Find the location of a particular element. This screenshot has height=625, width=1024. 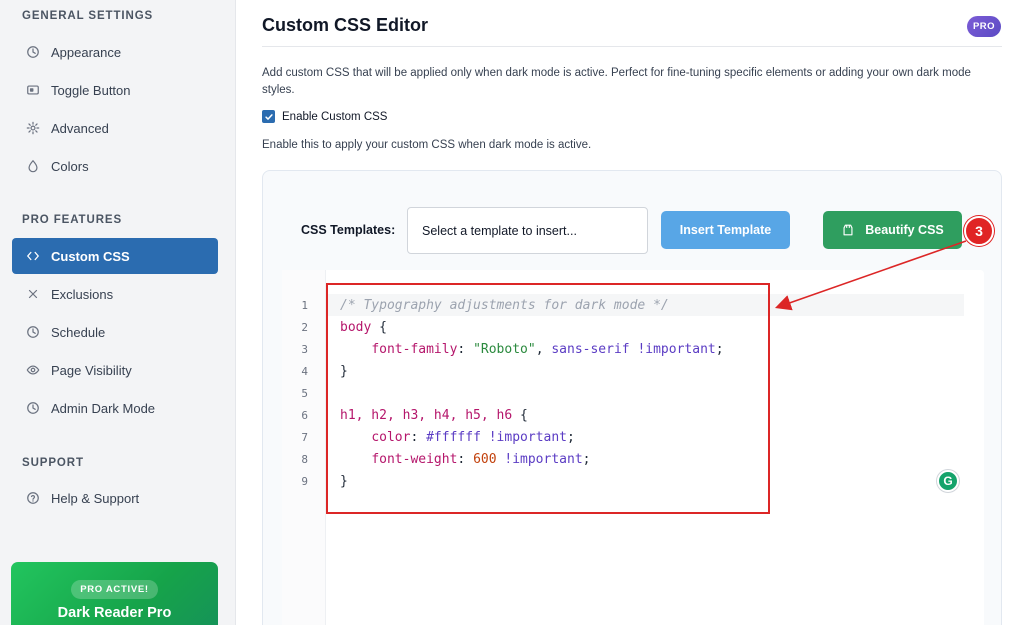

sidebar-item-label: Custom CSS is located at coordinates (90, 256).